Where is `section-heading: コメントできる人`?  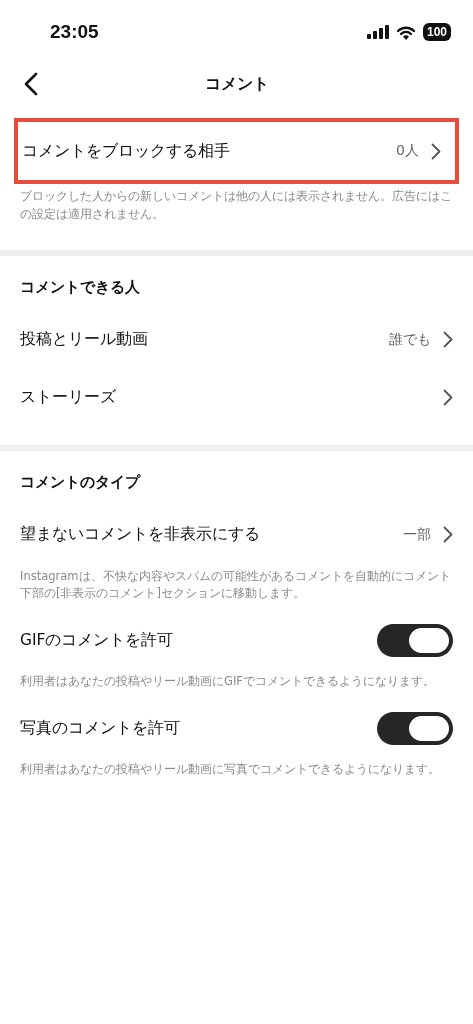 section-heading: コメントできる人 is located at coordinates (80, 287).